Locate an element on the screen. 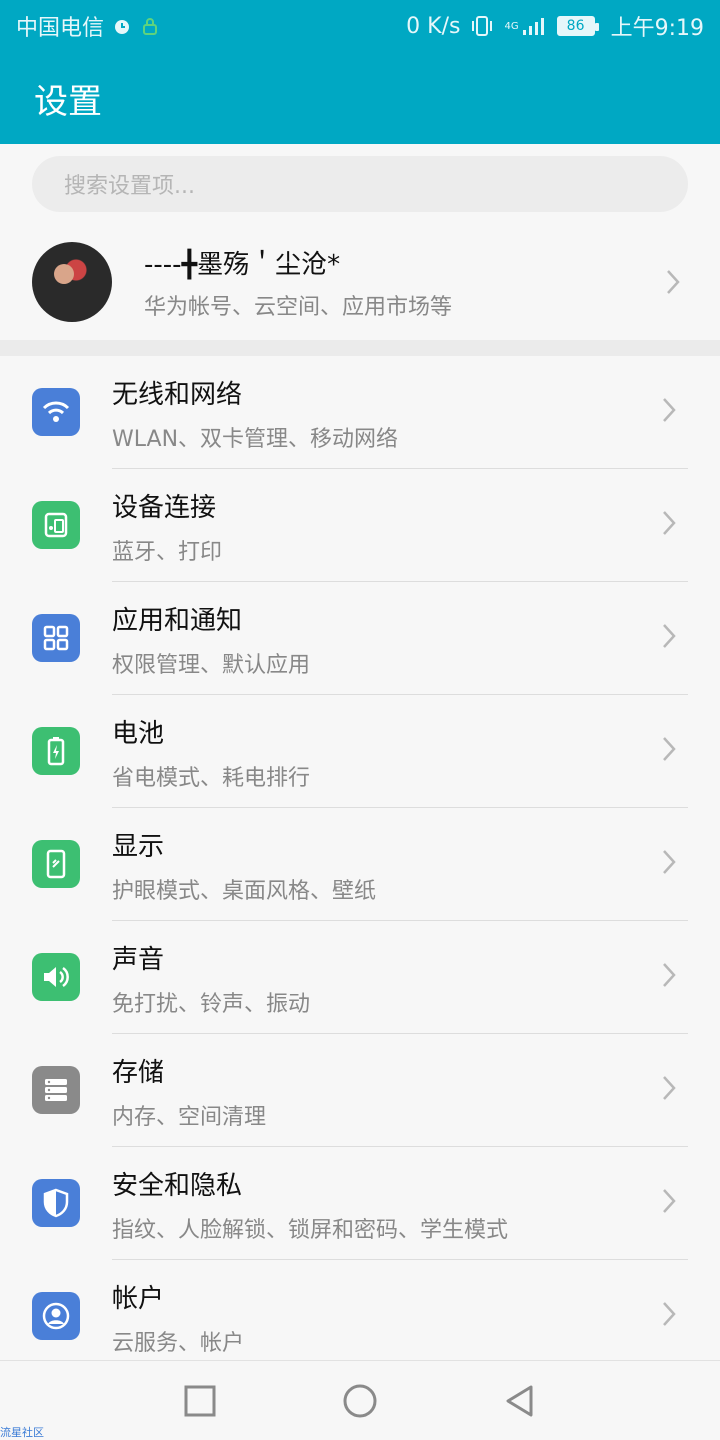 Image resolution: width=720 pixels, height=1440 pixels. item-subtitle: 省电模式、耗电排行 is located at coordinates (211, 778).